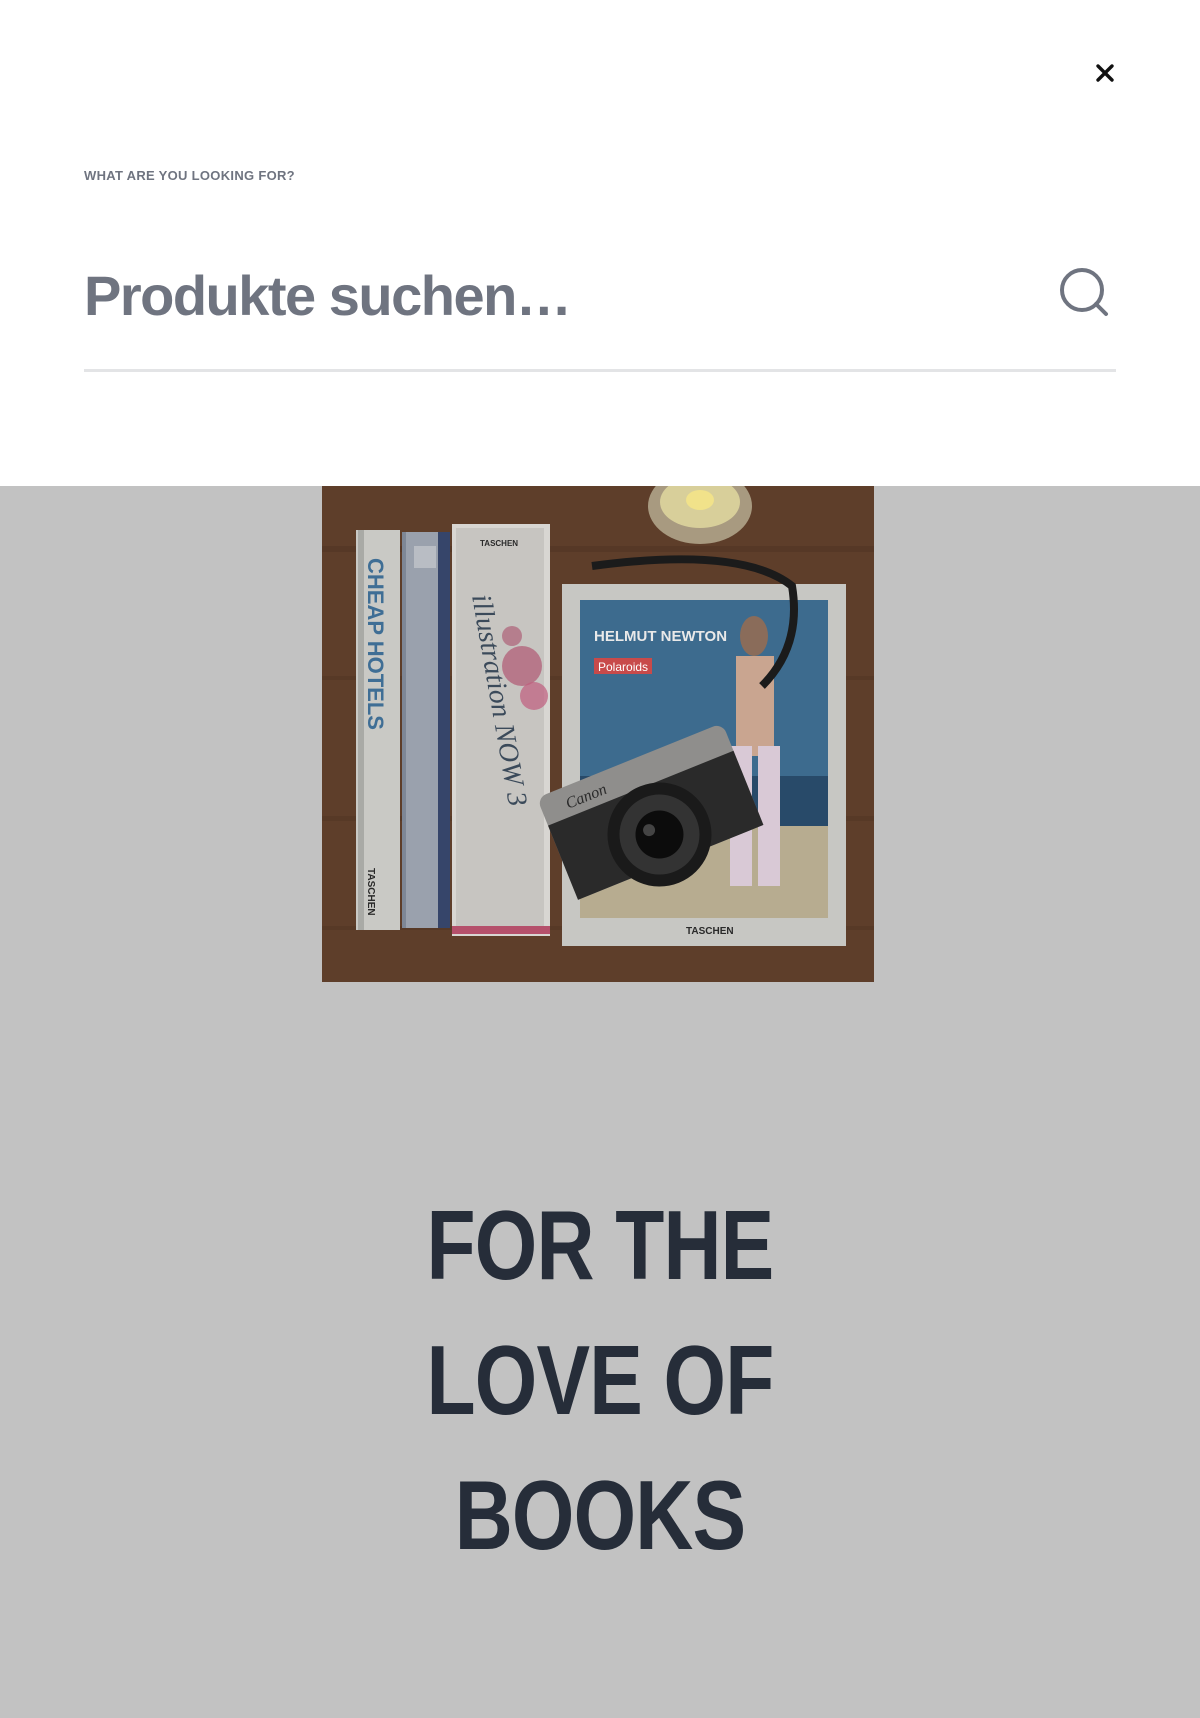 The width and height of the screenshot is (1200, 1718). Describe the element at coordinates (600, 1245) in the screenshot. I see `hero-heading-line: FOR THE` at that location.